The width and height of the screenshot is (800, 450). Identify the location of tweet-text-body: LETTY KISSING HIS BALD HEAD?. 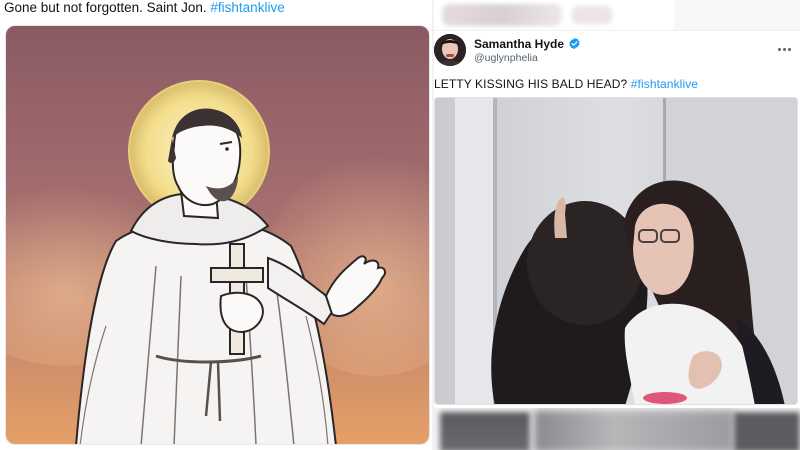
(531, 84).